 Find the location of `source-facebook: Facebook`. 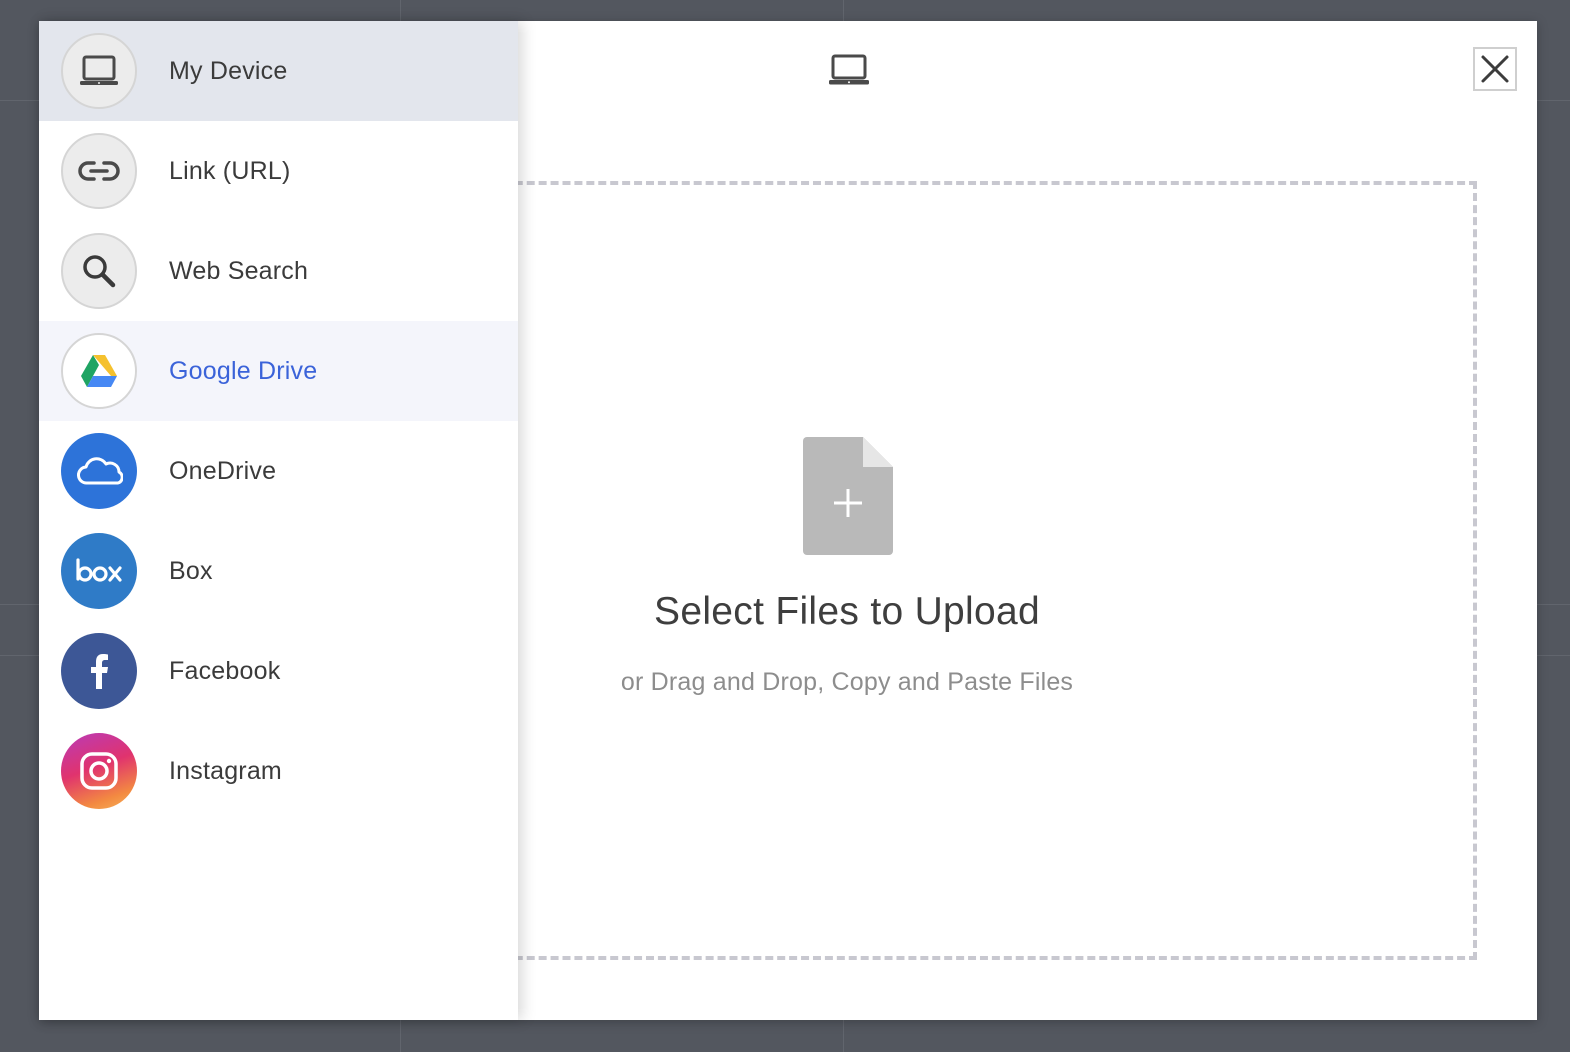

source-facebook: Facebook is located at coordinates (278, 671).